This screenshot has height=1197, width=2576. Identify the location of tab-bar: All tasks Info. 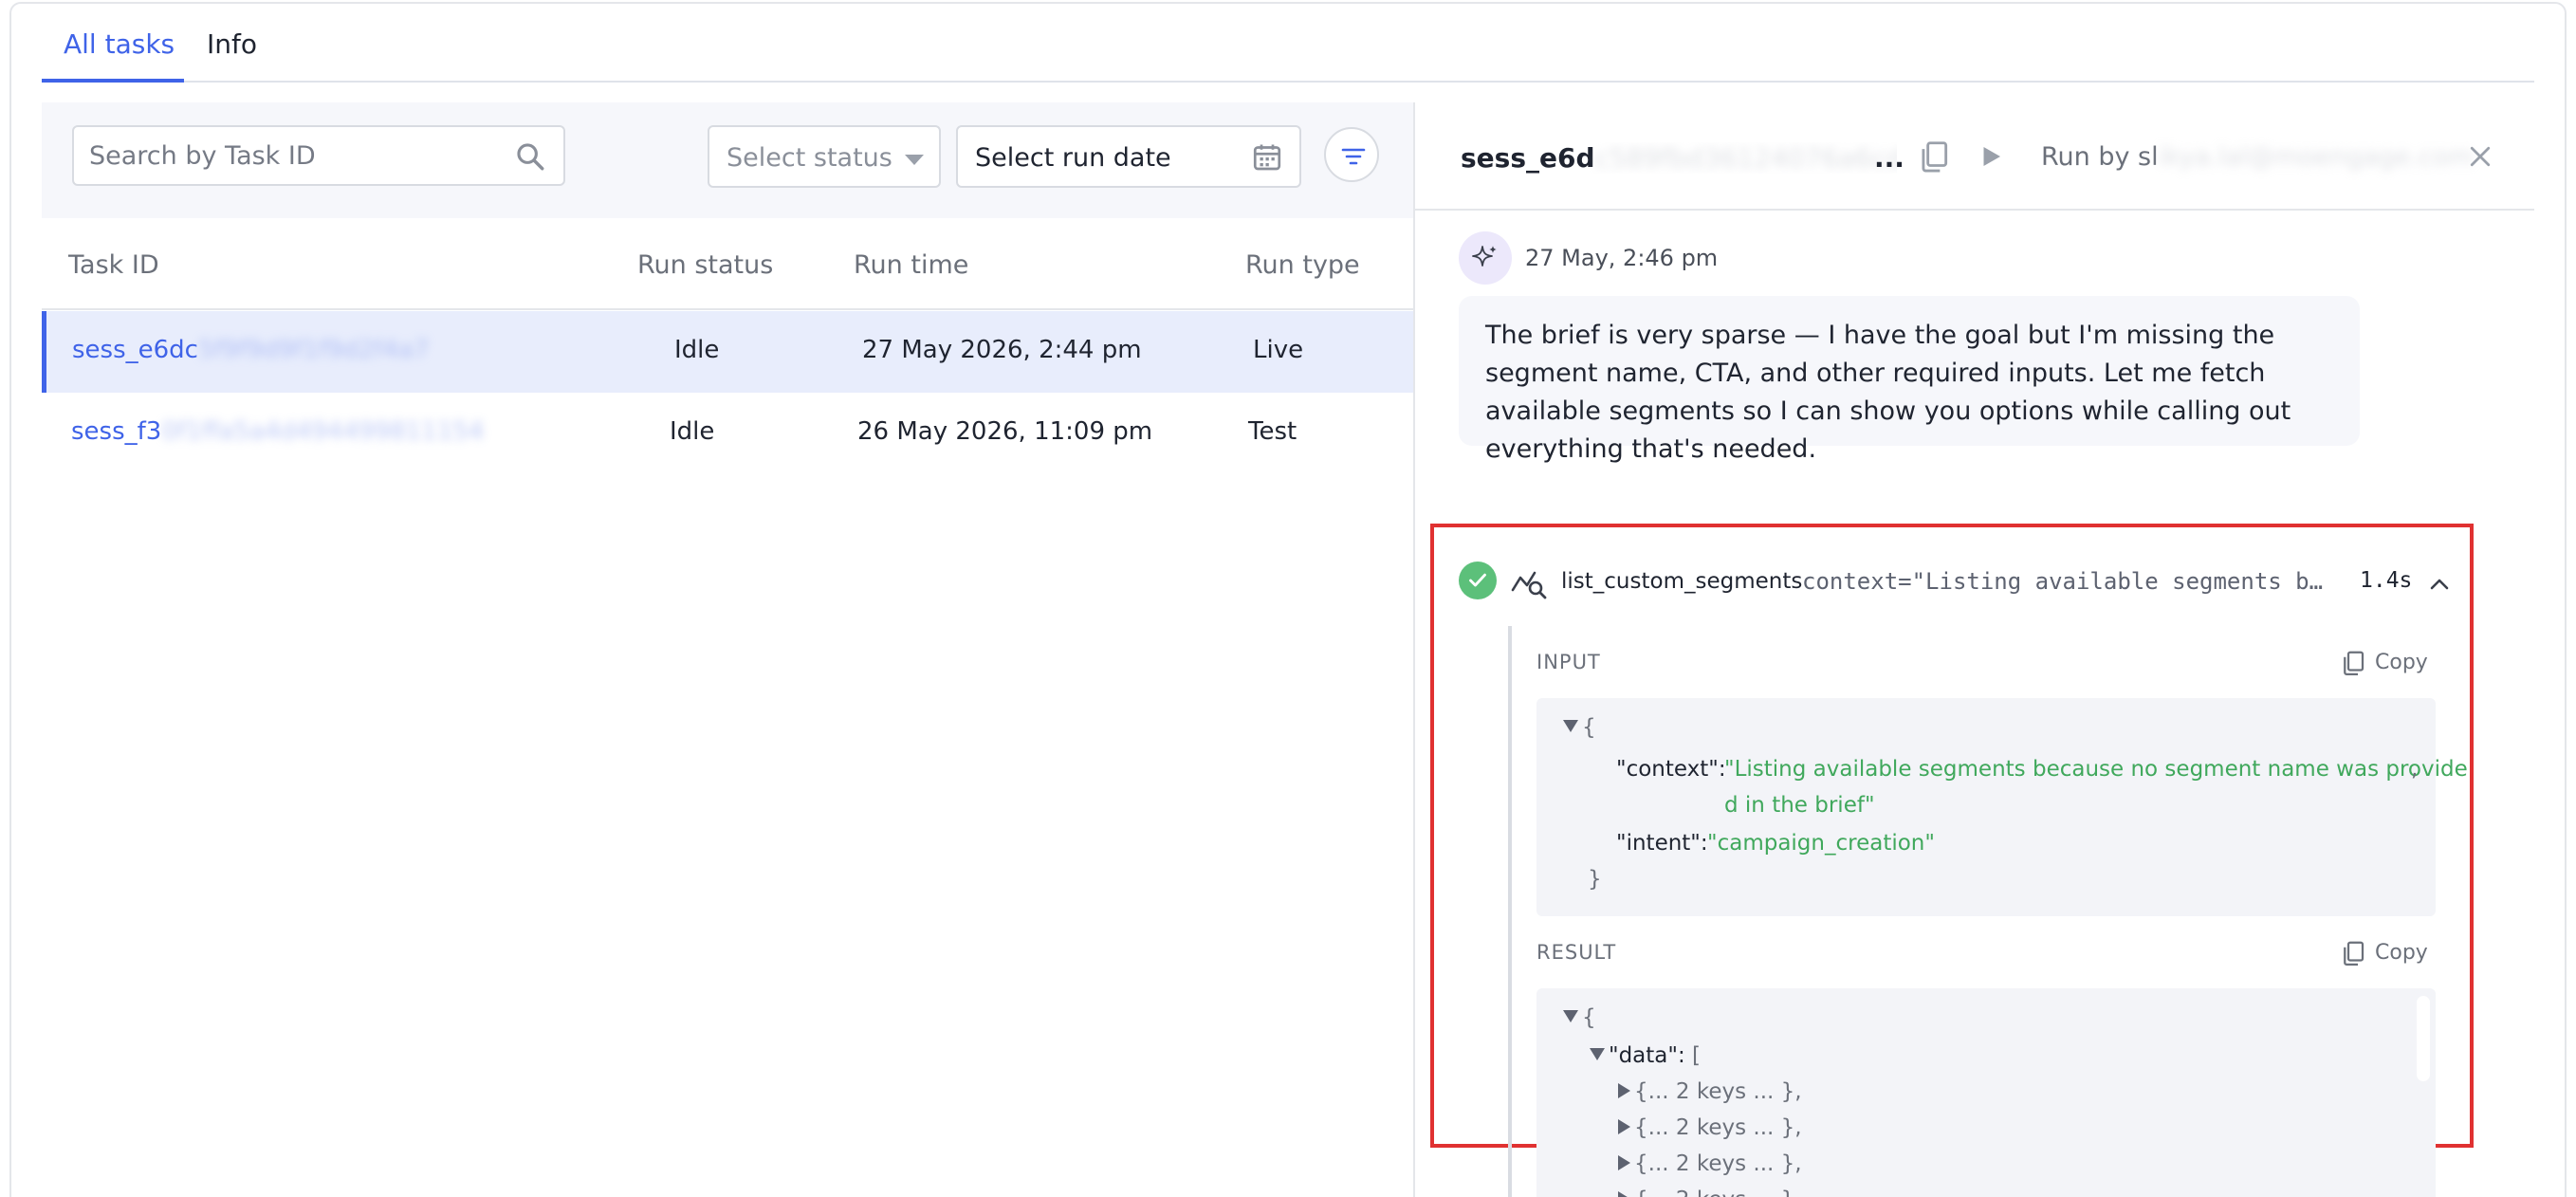
(1288, 42).